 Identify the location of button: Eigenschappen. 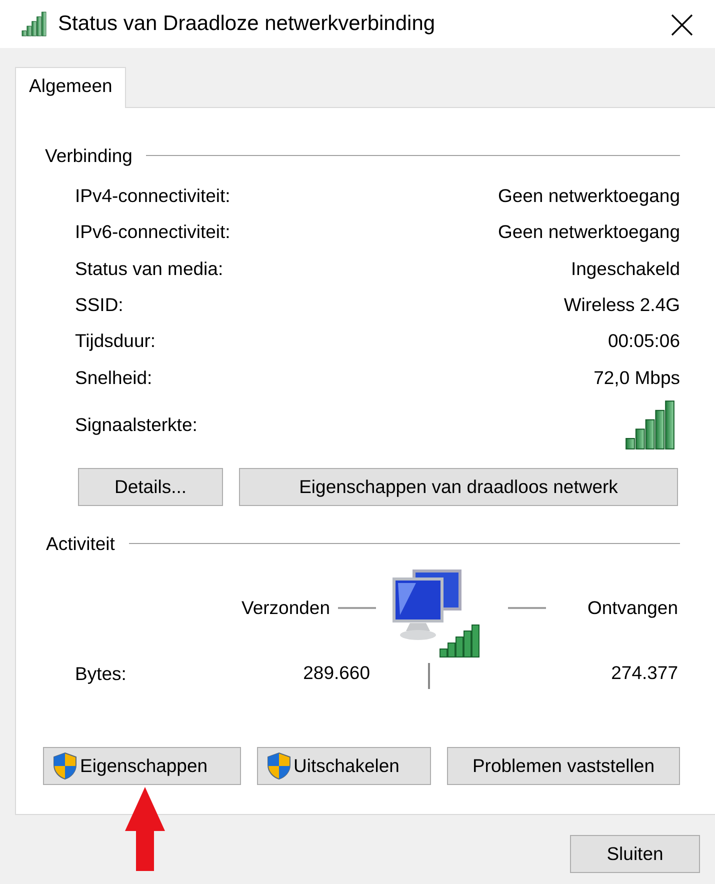
(141, 766).